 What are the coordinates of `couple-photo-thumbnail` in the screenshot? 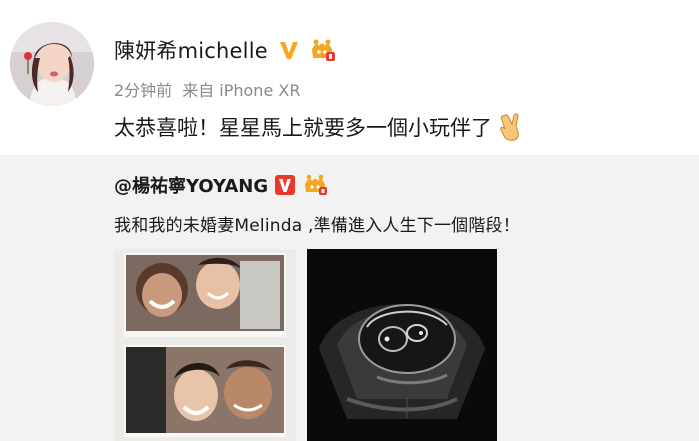 It's located at (205, 345).